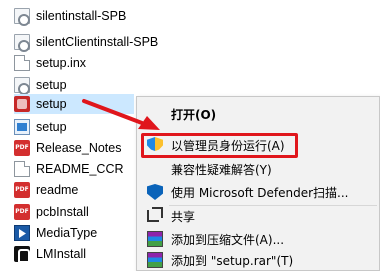 This screenshot has width=380, height=271. What do you see at coordinates (101, 85) in the screenshot?
I see `file-item-setup-config: setup` at bounding box center [101, 85].